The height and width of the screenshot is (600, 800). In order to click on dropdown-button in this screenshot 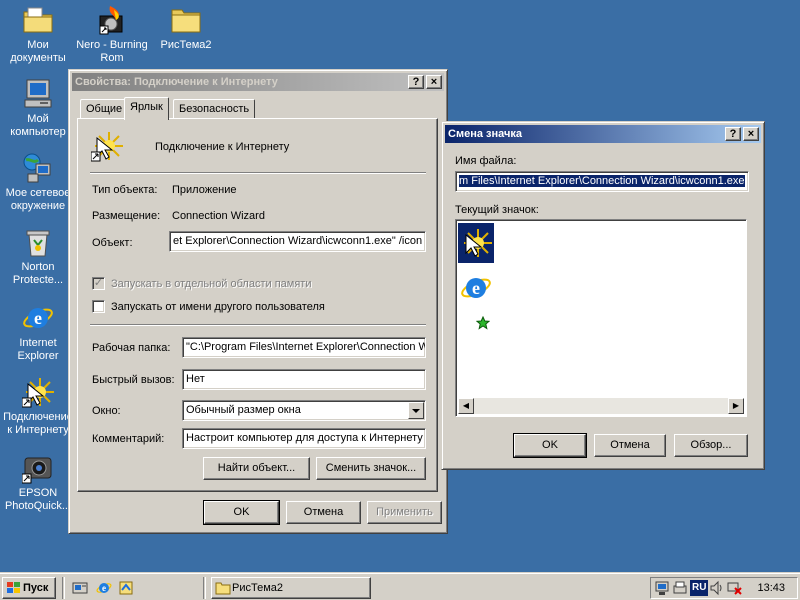, I will do `click(416, 410)`.